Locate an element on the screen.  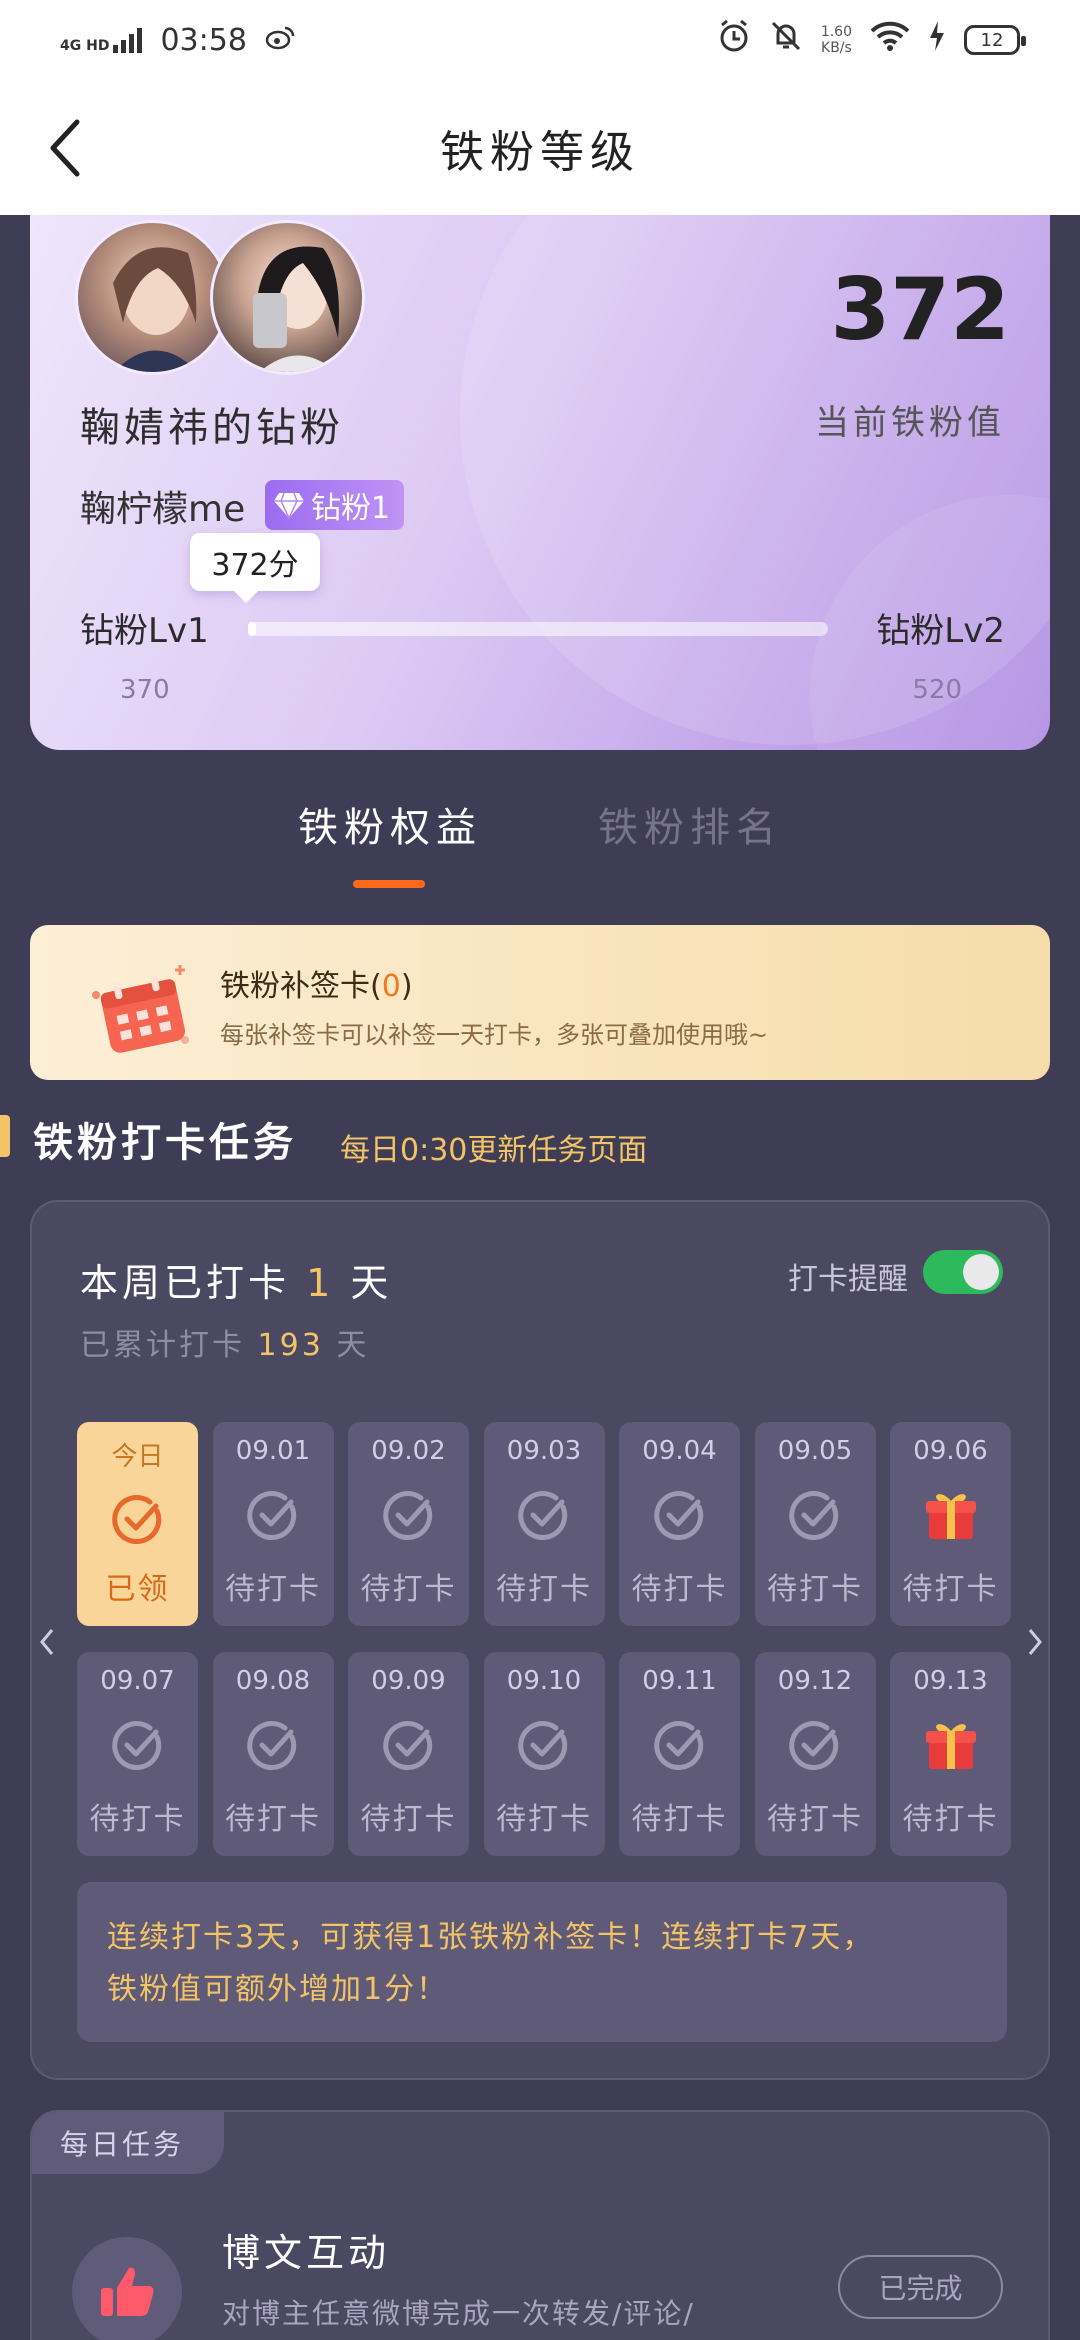
day-date: 今日 is located at coordinates (137, 1457).